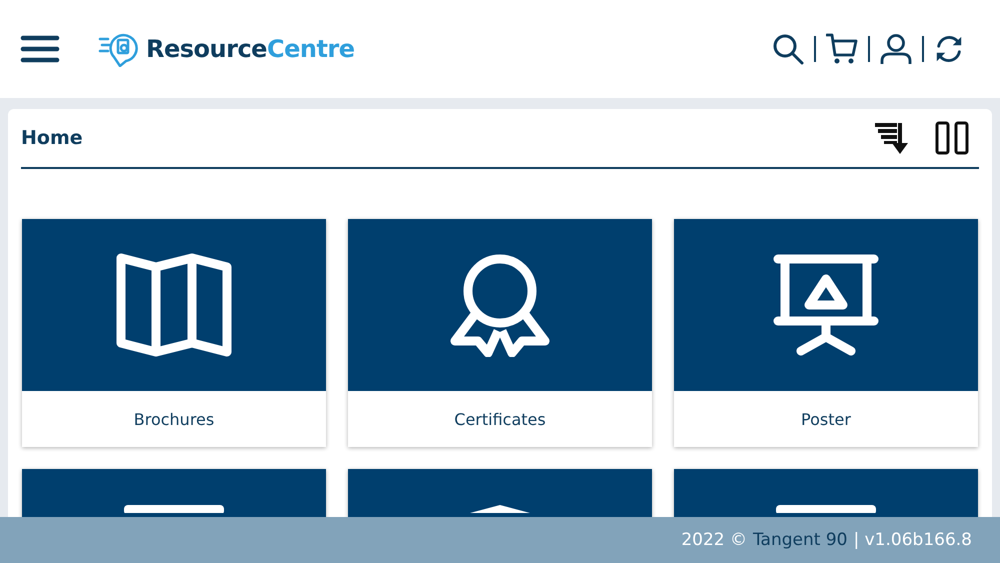 The image size is (1000, 563). What do you see at coordinates (40, 49) in the screenshot?
I see `menu-icon` at bounding box center [40, 49].